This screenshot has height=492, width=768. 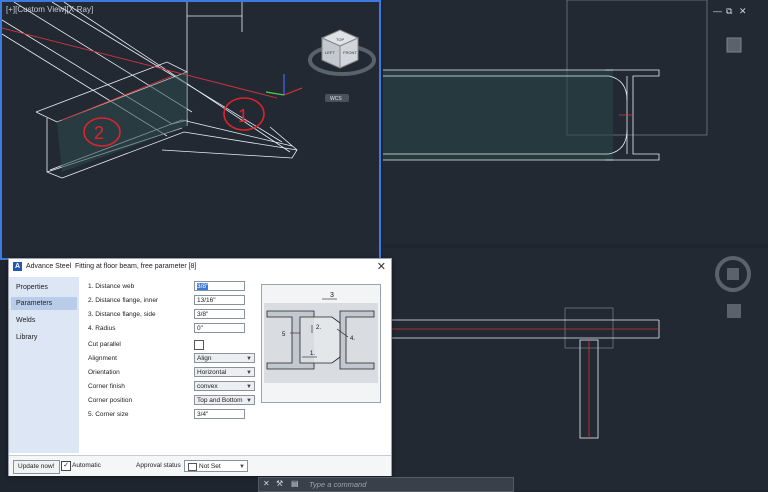 What do you see at coordinates (295, 483) in the screenshot?
I see `command-history-icon: ▤` at bounding box center [295, 483].